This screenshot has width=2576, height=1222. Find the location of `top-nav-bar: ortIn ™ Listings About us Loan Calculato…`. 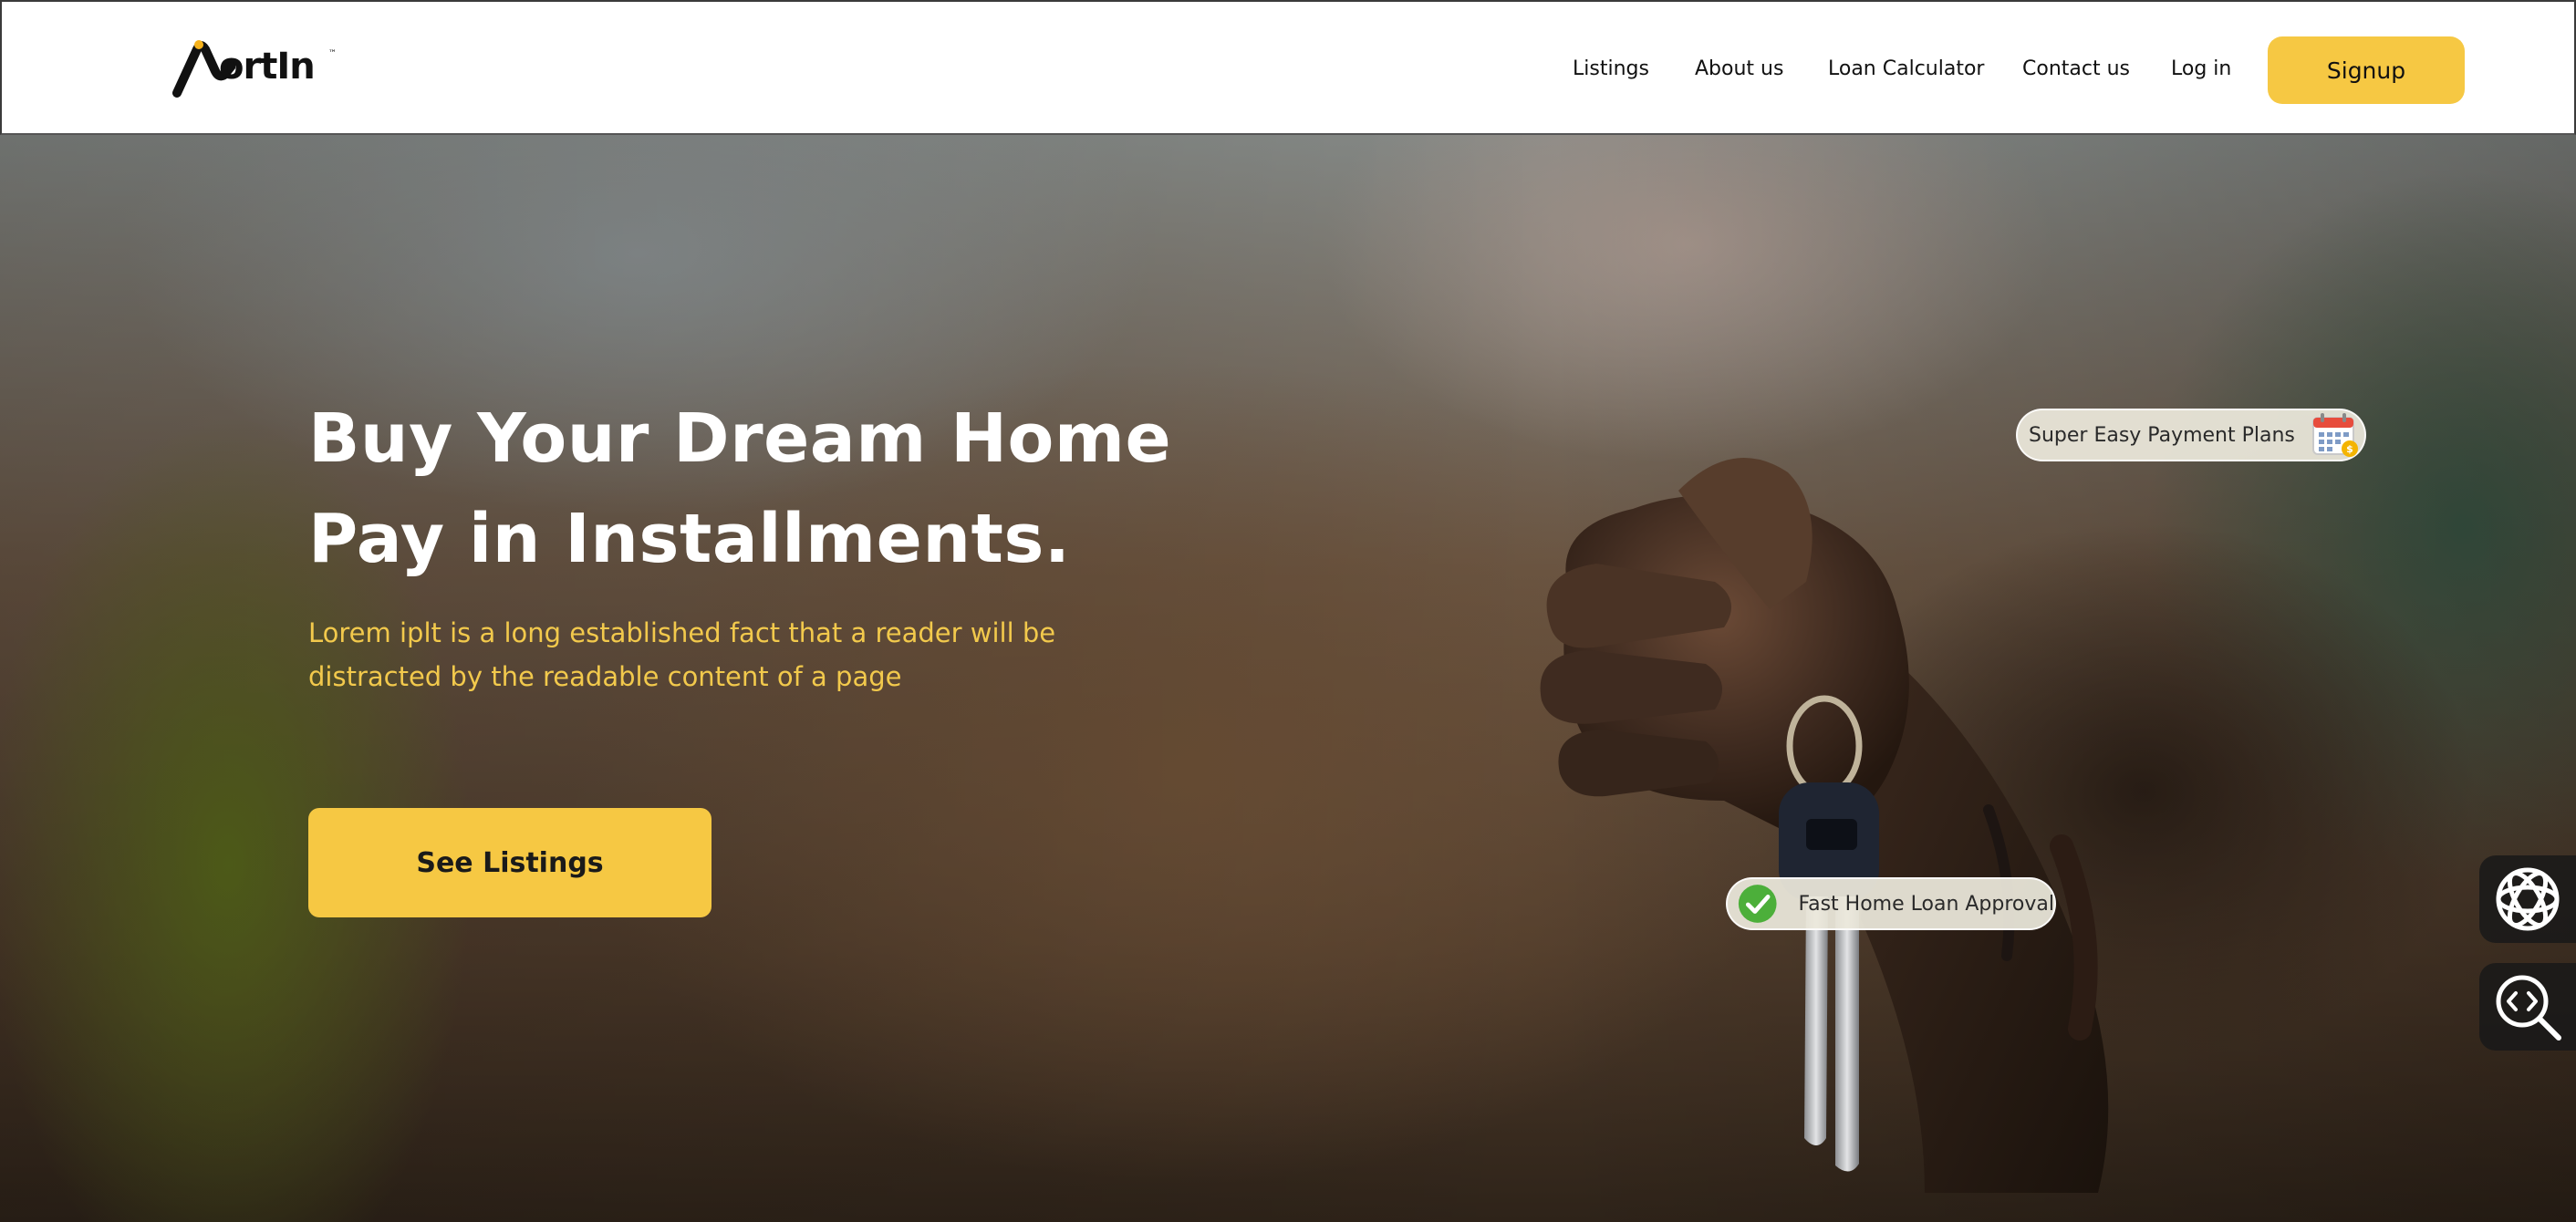

top-nav-bar: ortIn ™ Listings About us Loan Calculato… is located at coordinates (1288, 67).